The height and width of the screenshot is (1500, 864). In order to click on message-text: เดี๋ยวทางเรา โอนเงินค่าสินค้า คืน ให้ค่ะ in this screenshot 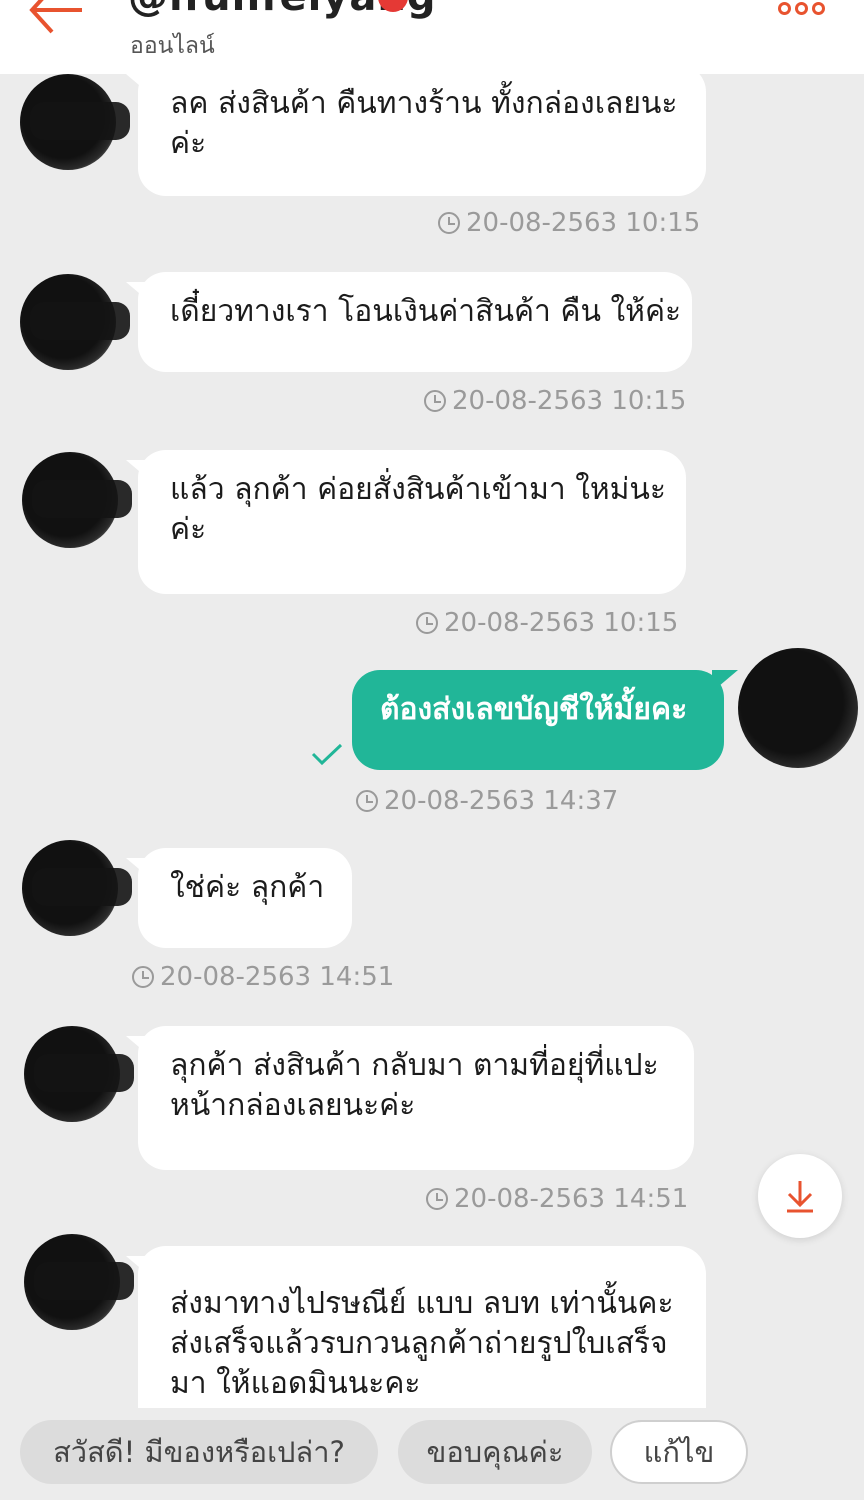, I will do `click(426, 311)`.